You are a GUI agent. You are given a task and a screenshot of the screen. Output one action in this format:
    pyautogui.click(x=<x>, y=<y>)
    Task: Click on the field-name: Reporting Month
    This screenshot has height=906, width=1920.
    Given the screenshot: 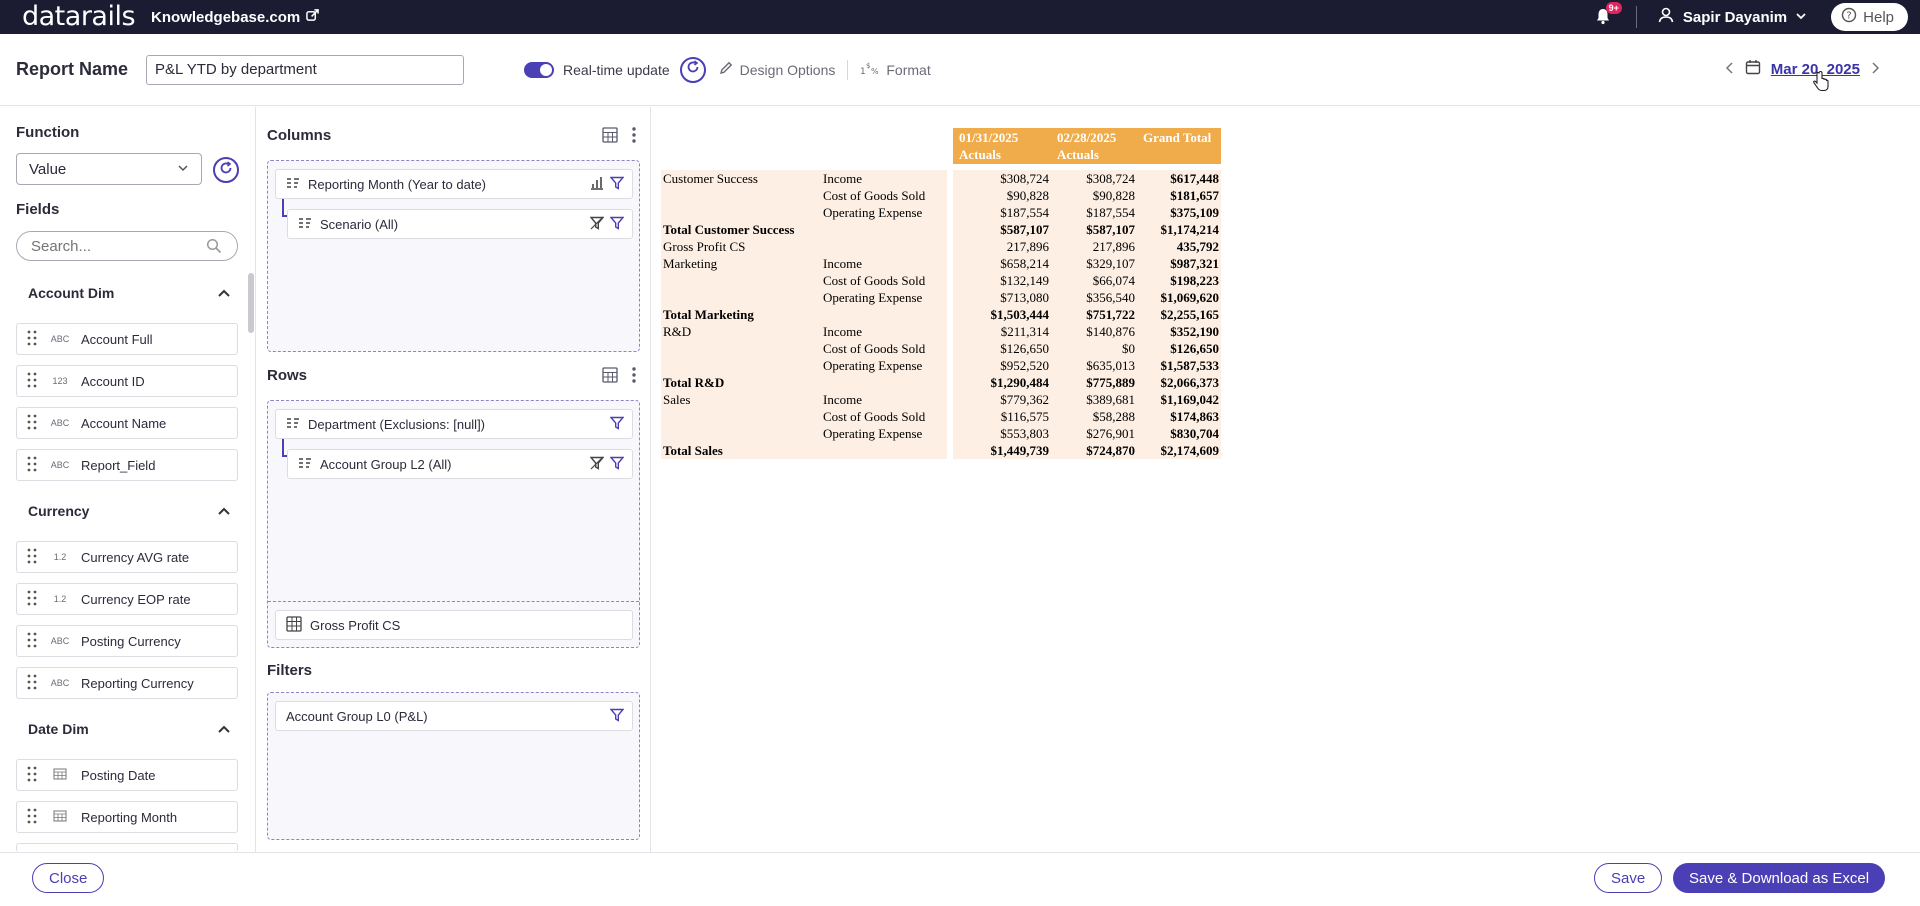 What is the action you would take?
    pyautogui.click(x=129, y=817)
    